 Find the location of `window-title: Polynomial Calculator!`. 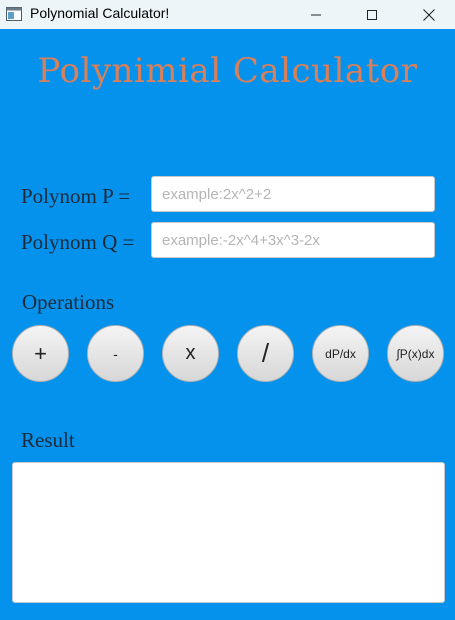

window-title: Polynomial Calculator! is located at coordinates (100, 13).